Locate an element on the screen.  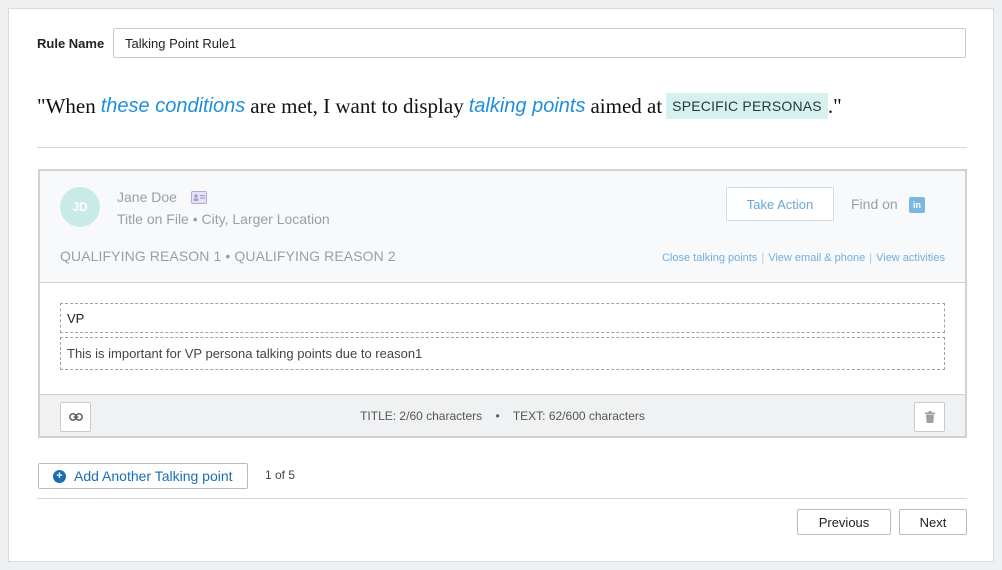
conditions-link: these conditions is located at coordinates (173, 106).